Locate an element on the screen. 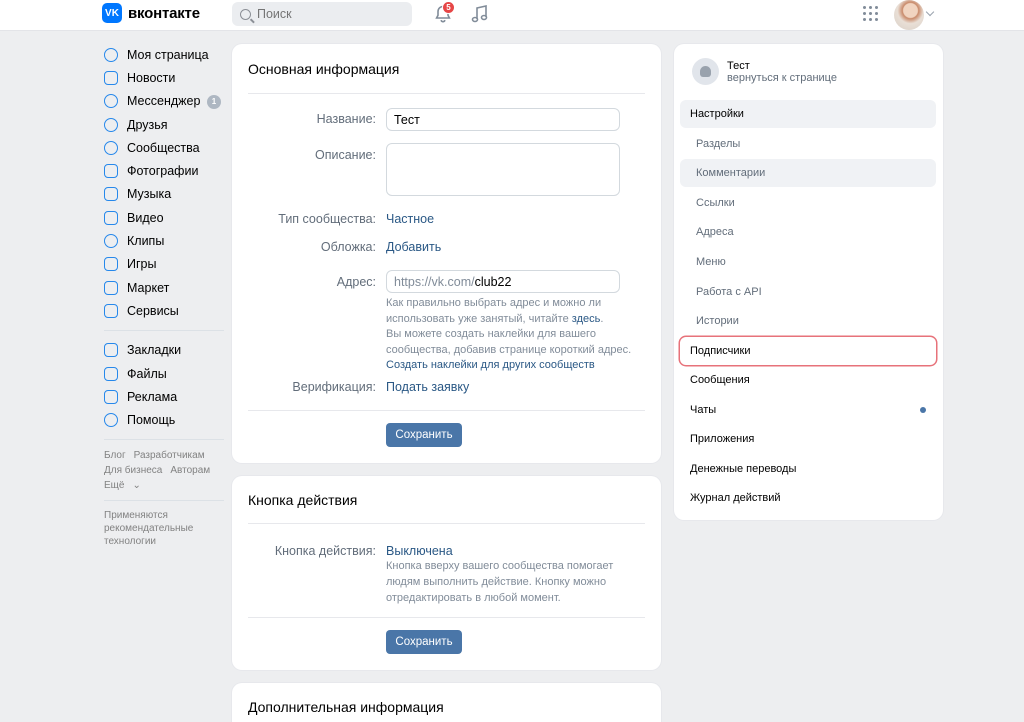  menu-item-apps: Приложения is located at coordinates (808, 439).